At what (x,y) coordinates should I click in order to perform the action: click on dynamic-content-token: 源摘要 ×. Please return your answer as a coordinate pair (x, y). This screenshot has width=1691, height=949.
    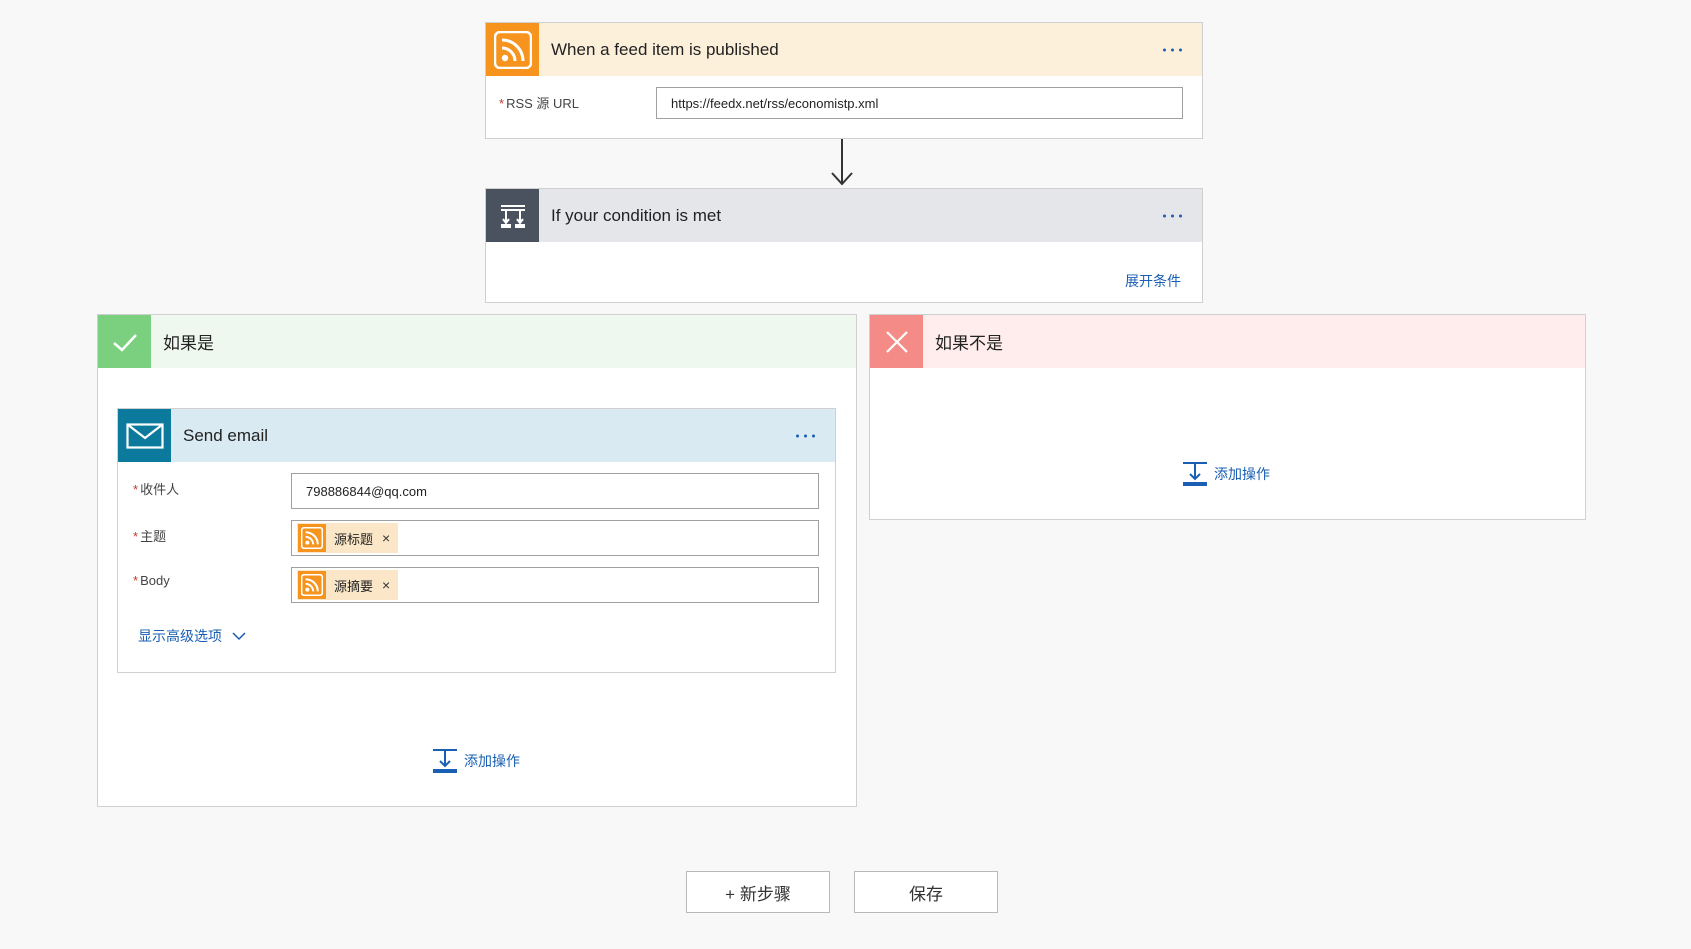
    Looking at the image, I should click on (348, 585).